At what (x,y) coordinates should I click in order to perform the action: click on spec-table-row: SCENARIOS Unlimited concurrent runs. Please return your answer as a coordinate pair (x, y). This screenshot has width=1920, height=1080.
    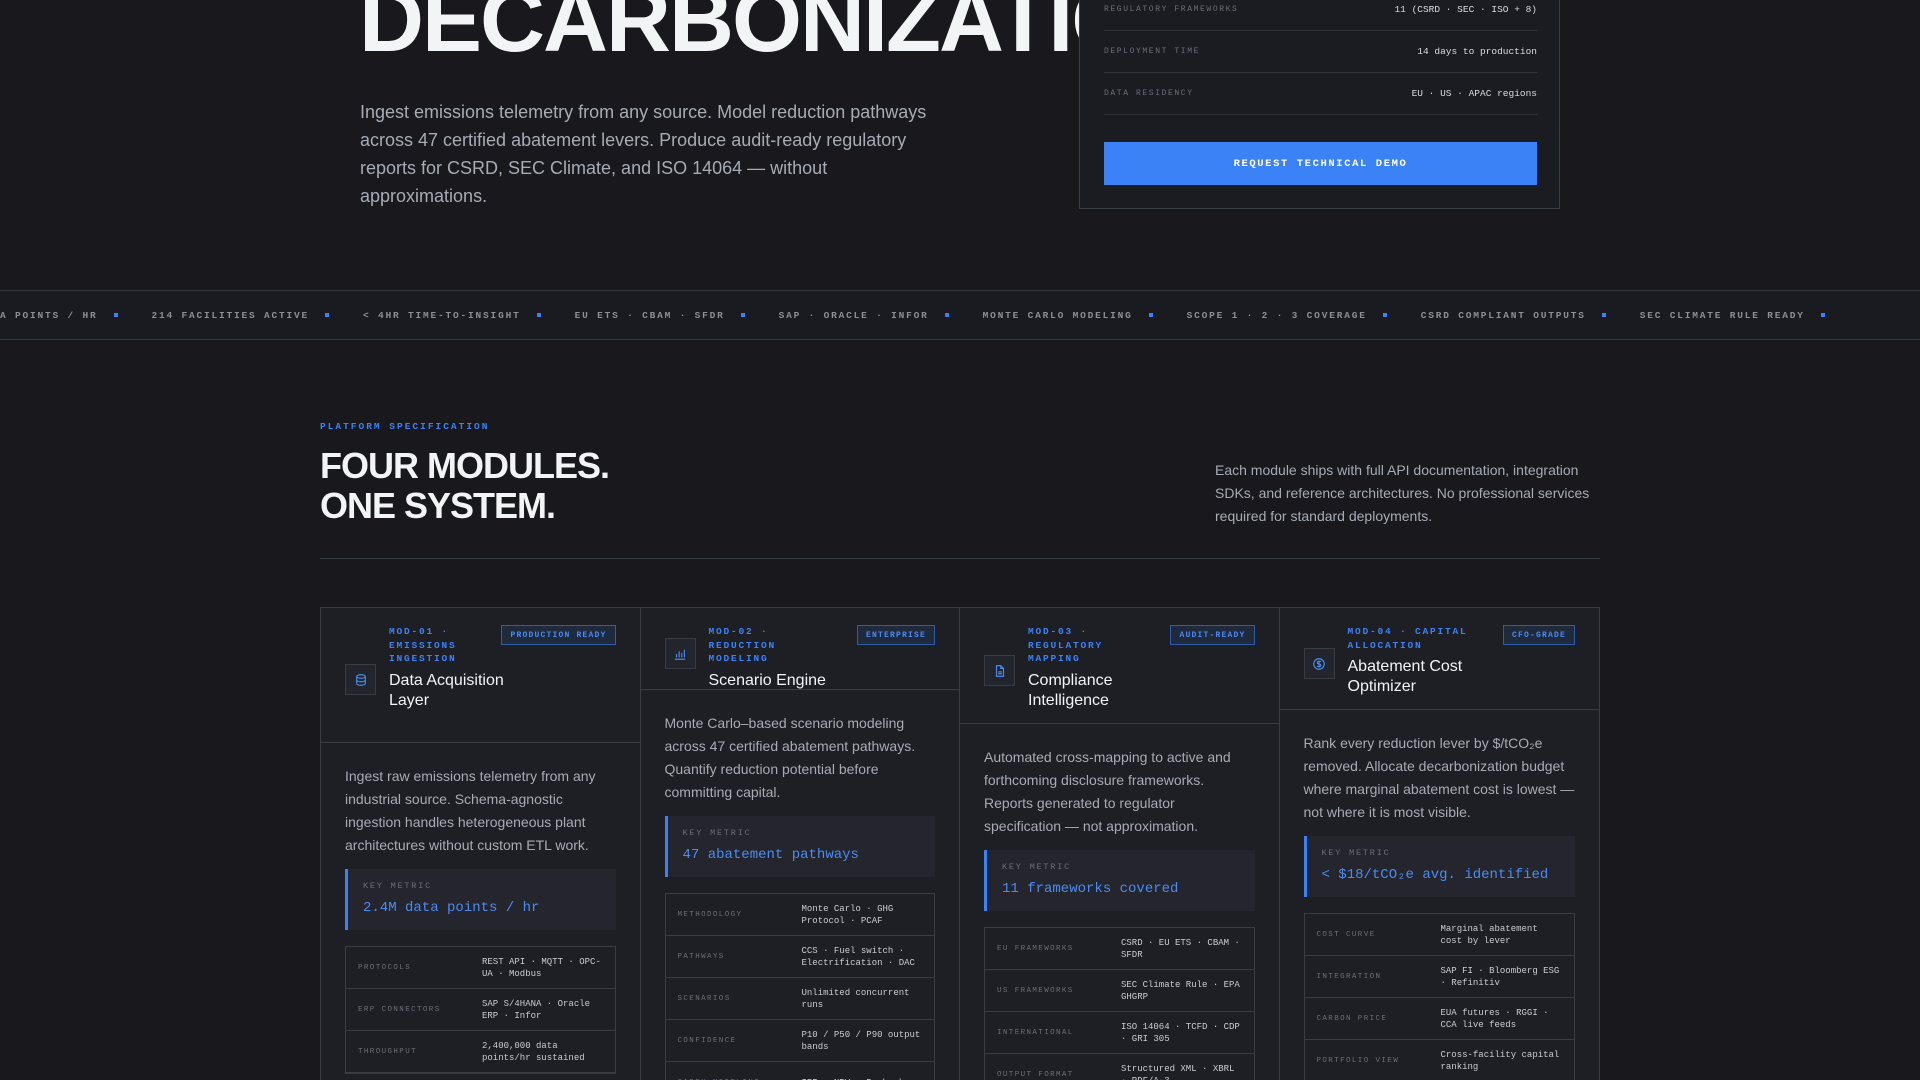
    Looking at the image, I should click on (799, 999).